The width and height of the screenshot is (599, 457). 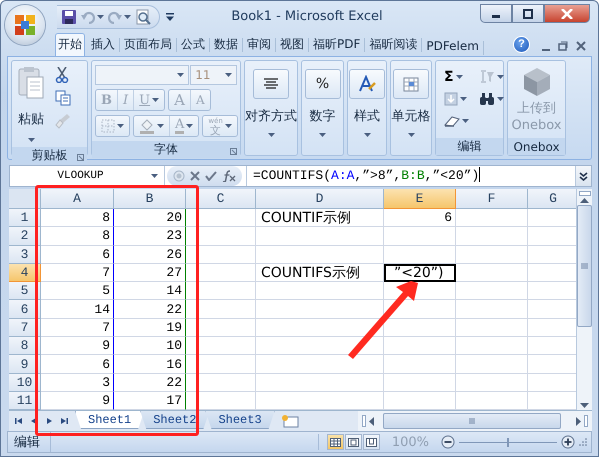 What do you see at coordinates (229, 176) in the screenshot?
I see `insert-function-button` at bounding box center [229, 176].